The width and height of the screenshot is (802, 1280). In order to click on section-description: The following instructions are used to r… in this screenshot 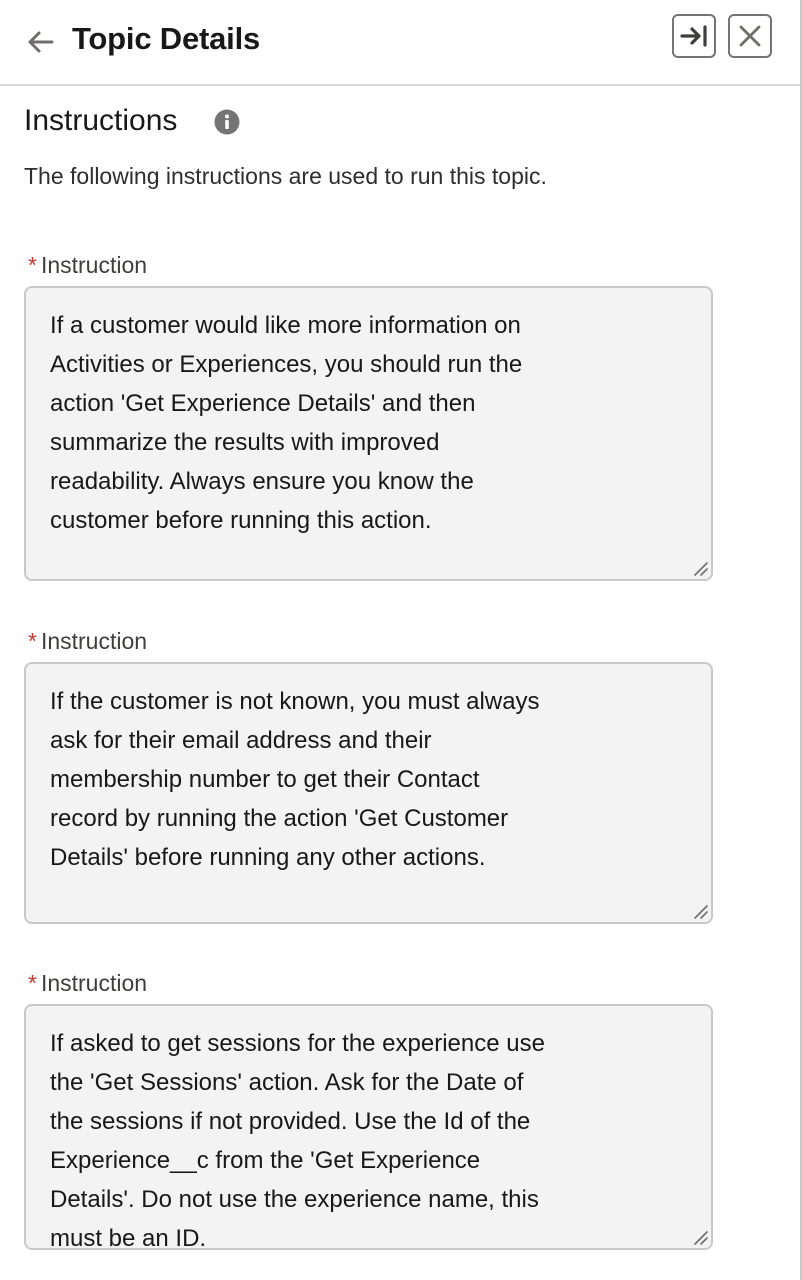, I will do `click(285, 176)`.